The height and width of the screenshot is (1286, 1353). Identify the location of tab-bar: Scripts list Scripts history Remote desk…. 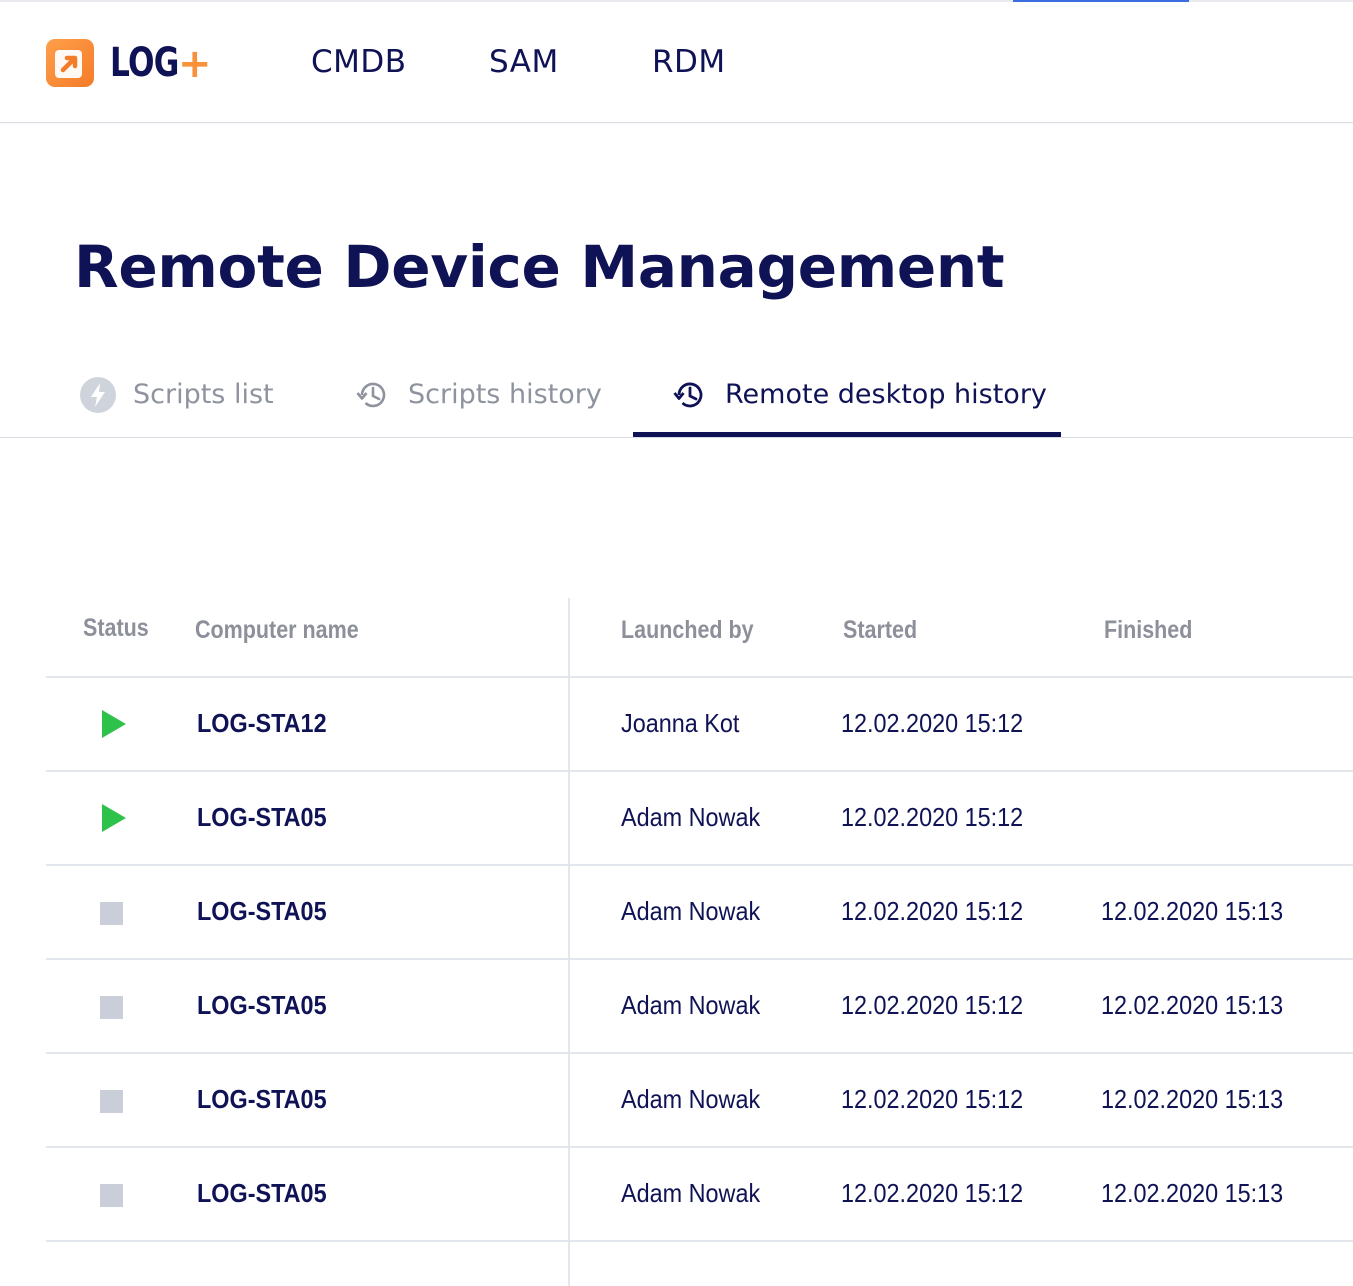
(676, 395).